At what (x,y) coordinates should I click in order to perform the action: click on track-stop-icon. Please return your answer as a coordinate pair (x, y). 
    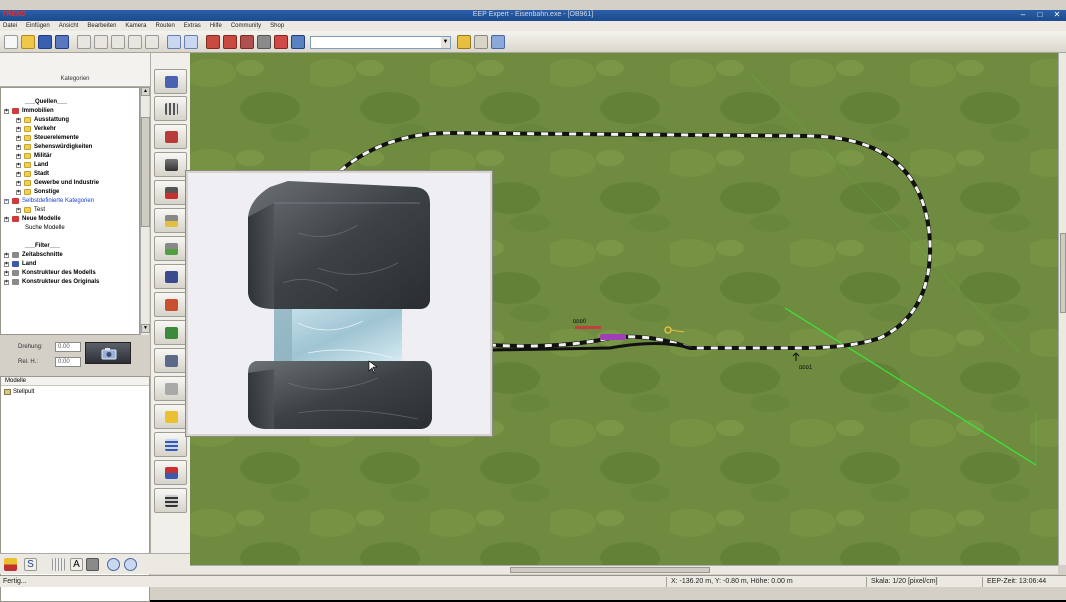
    Looking at the image, I should click on (264, 42).